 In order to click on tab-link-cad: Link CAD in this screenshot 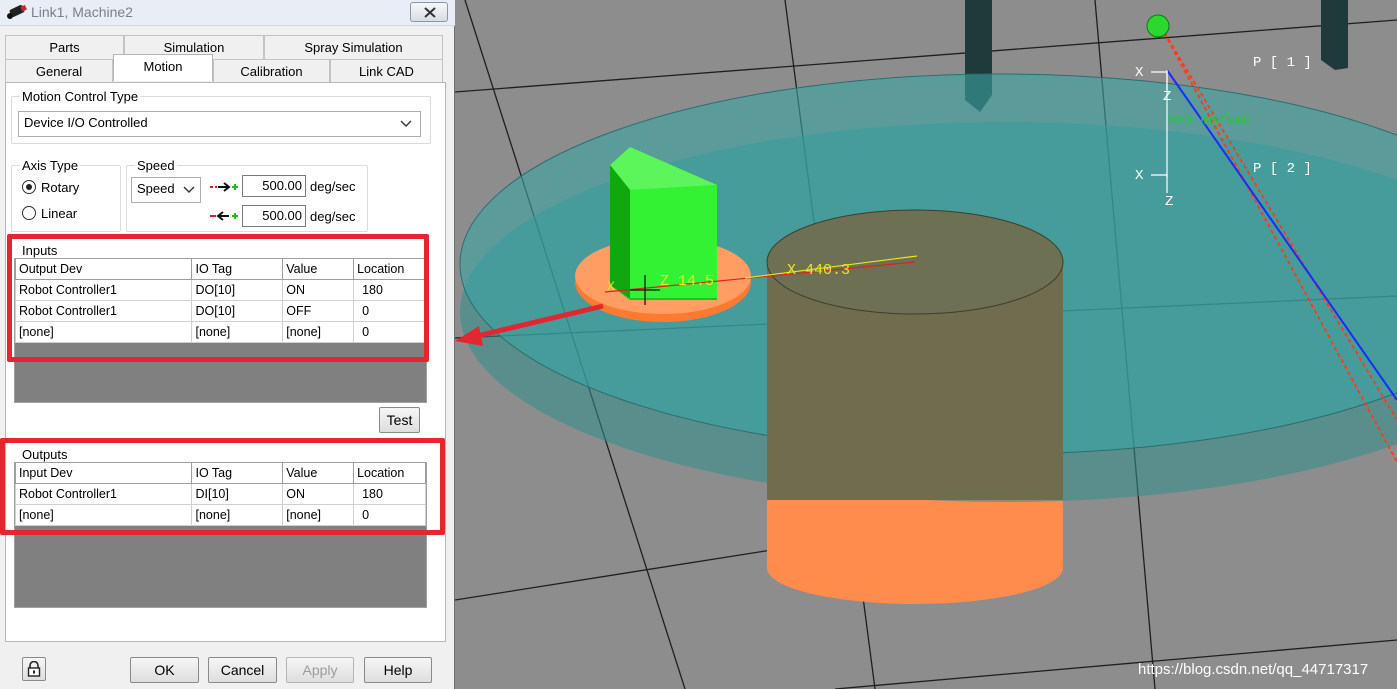, I will do `click(386, 71)`.